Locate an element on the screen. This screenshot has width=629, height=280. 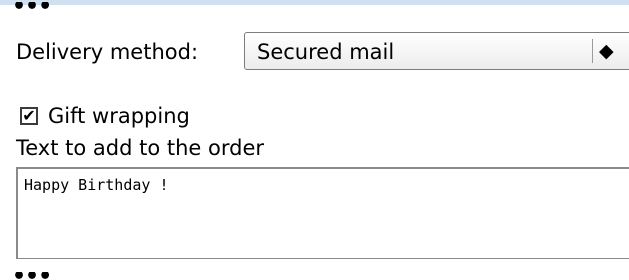
select-arrows-icon: ◆ is located at coordinates (606, 51).